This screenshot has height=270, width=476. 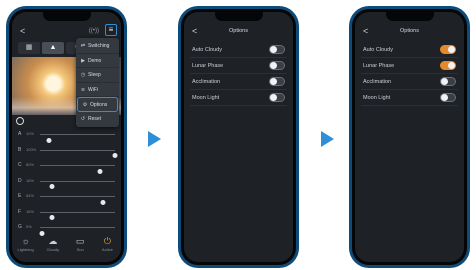 I want to click on menu-item-switching: ⇄ Switching, so click(x=97, y=46).